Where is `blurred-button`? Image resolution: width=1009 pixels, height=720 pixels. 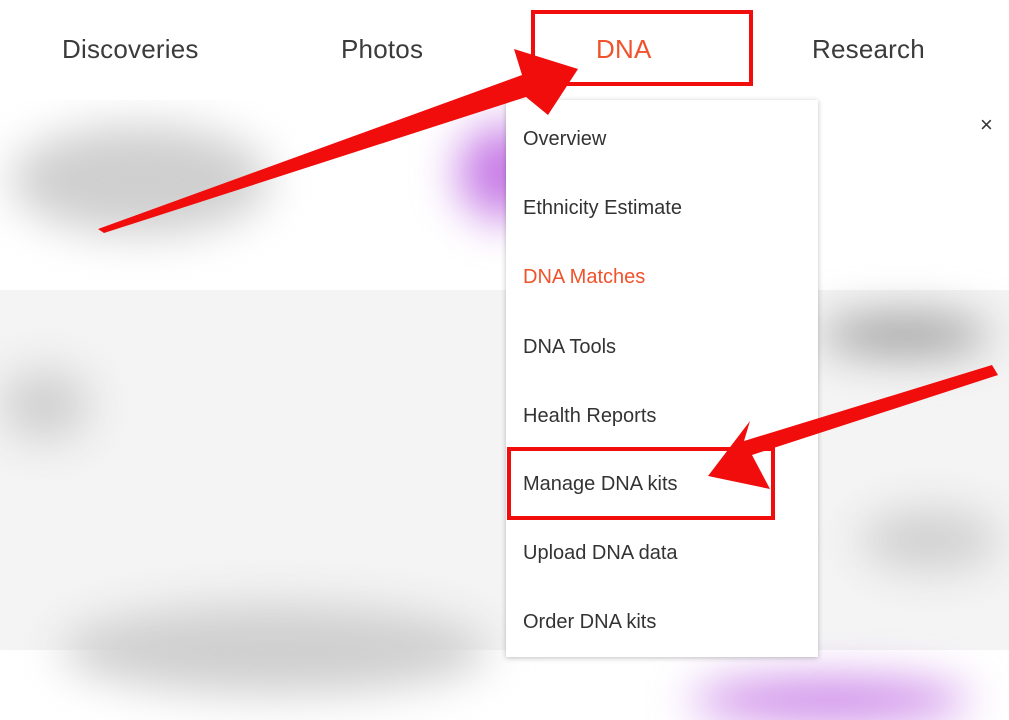 blurred-button is located at coordinates (830, 700).